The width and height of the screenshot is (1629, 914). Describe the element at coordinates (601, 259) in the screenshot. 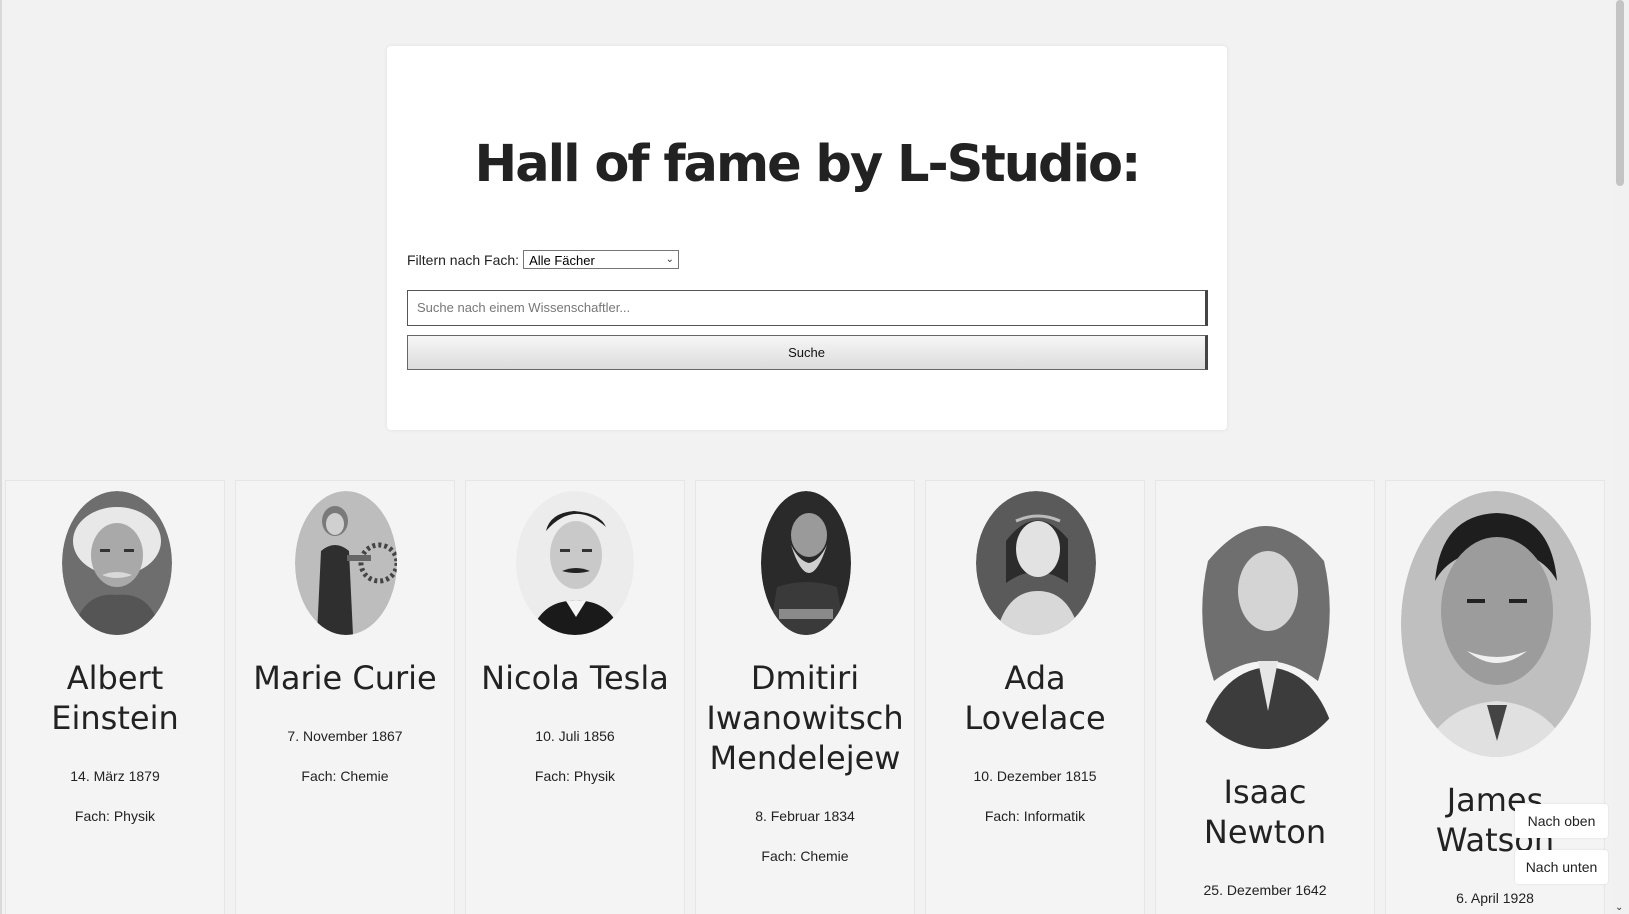

I see `subject-filter-select: Alle Fächer ⌄` at that location.